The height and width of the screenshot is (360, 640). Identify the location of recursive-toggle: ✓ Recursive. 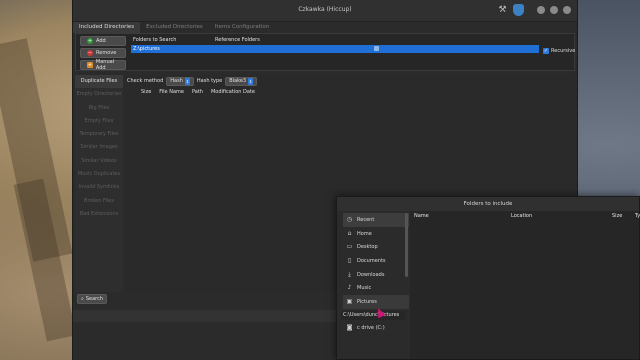
(559, 51).